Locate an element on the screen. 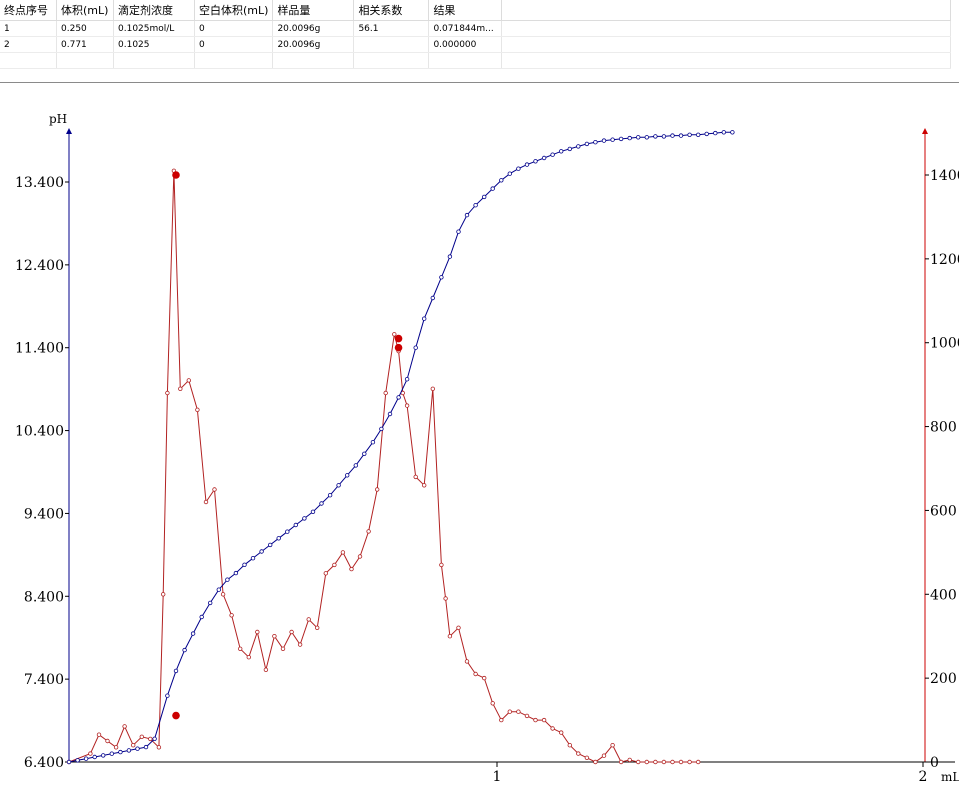 The image size is (959, 785). column-header-sample-amount: 样品量 is located at coordinates (313, 10).